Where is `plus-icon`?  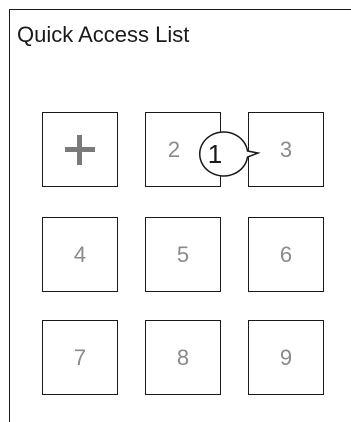
plus-icon is located at coordinates (80, 149).